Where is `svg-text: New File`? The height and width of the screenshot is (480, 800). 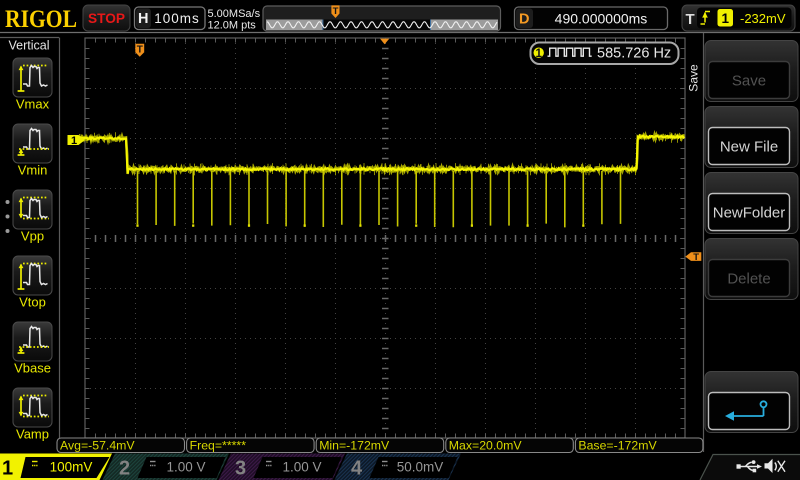 svg-text: New File is located at coordinates (749, 147).